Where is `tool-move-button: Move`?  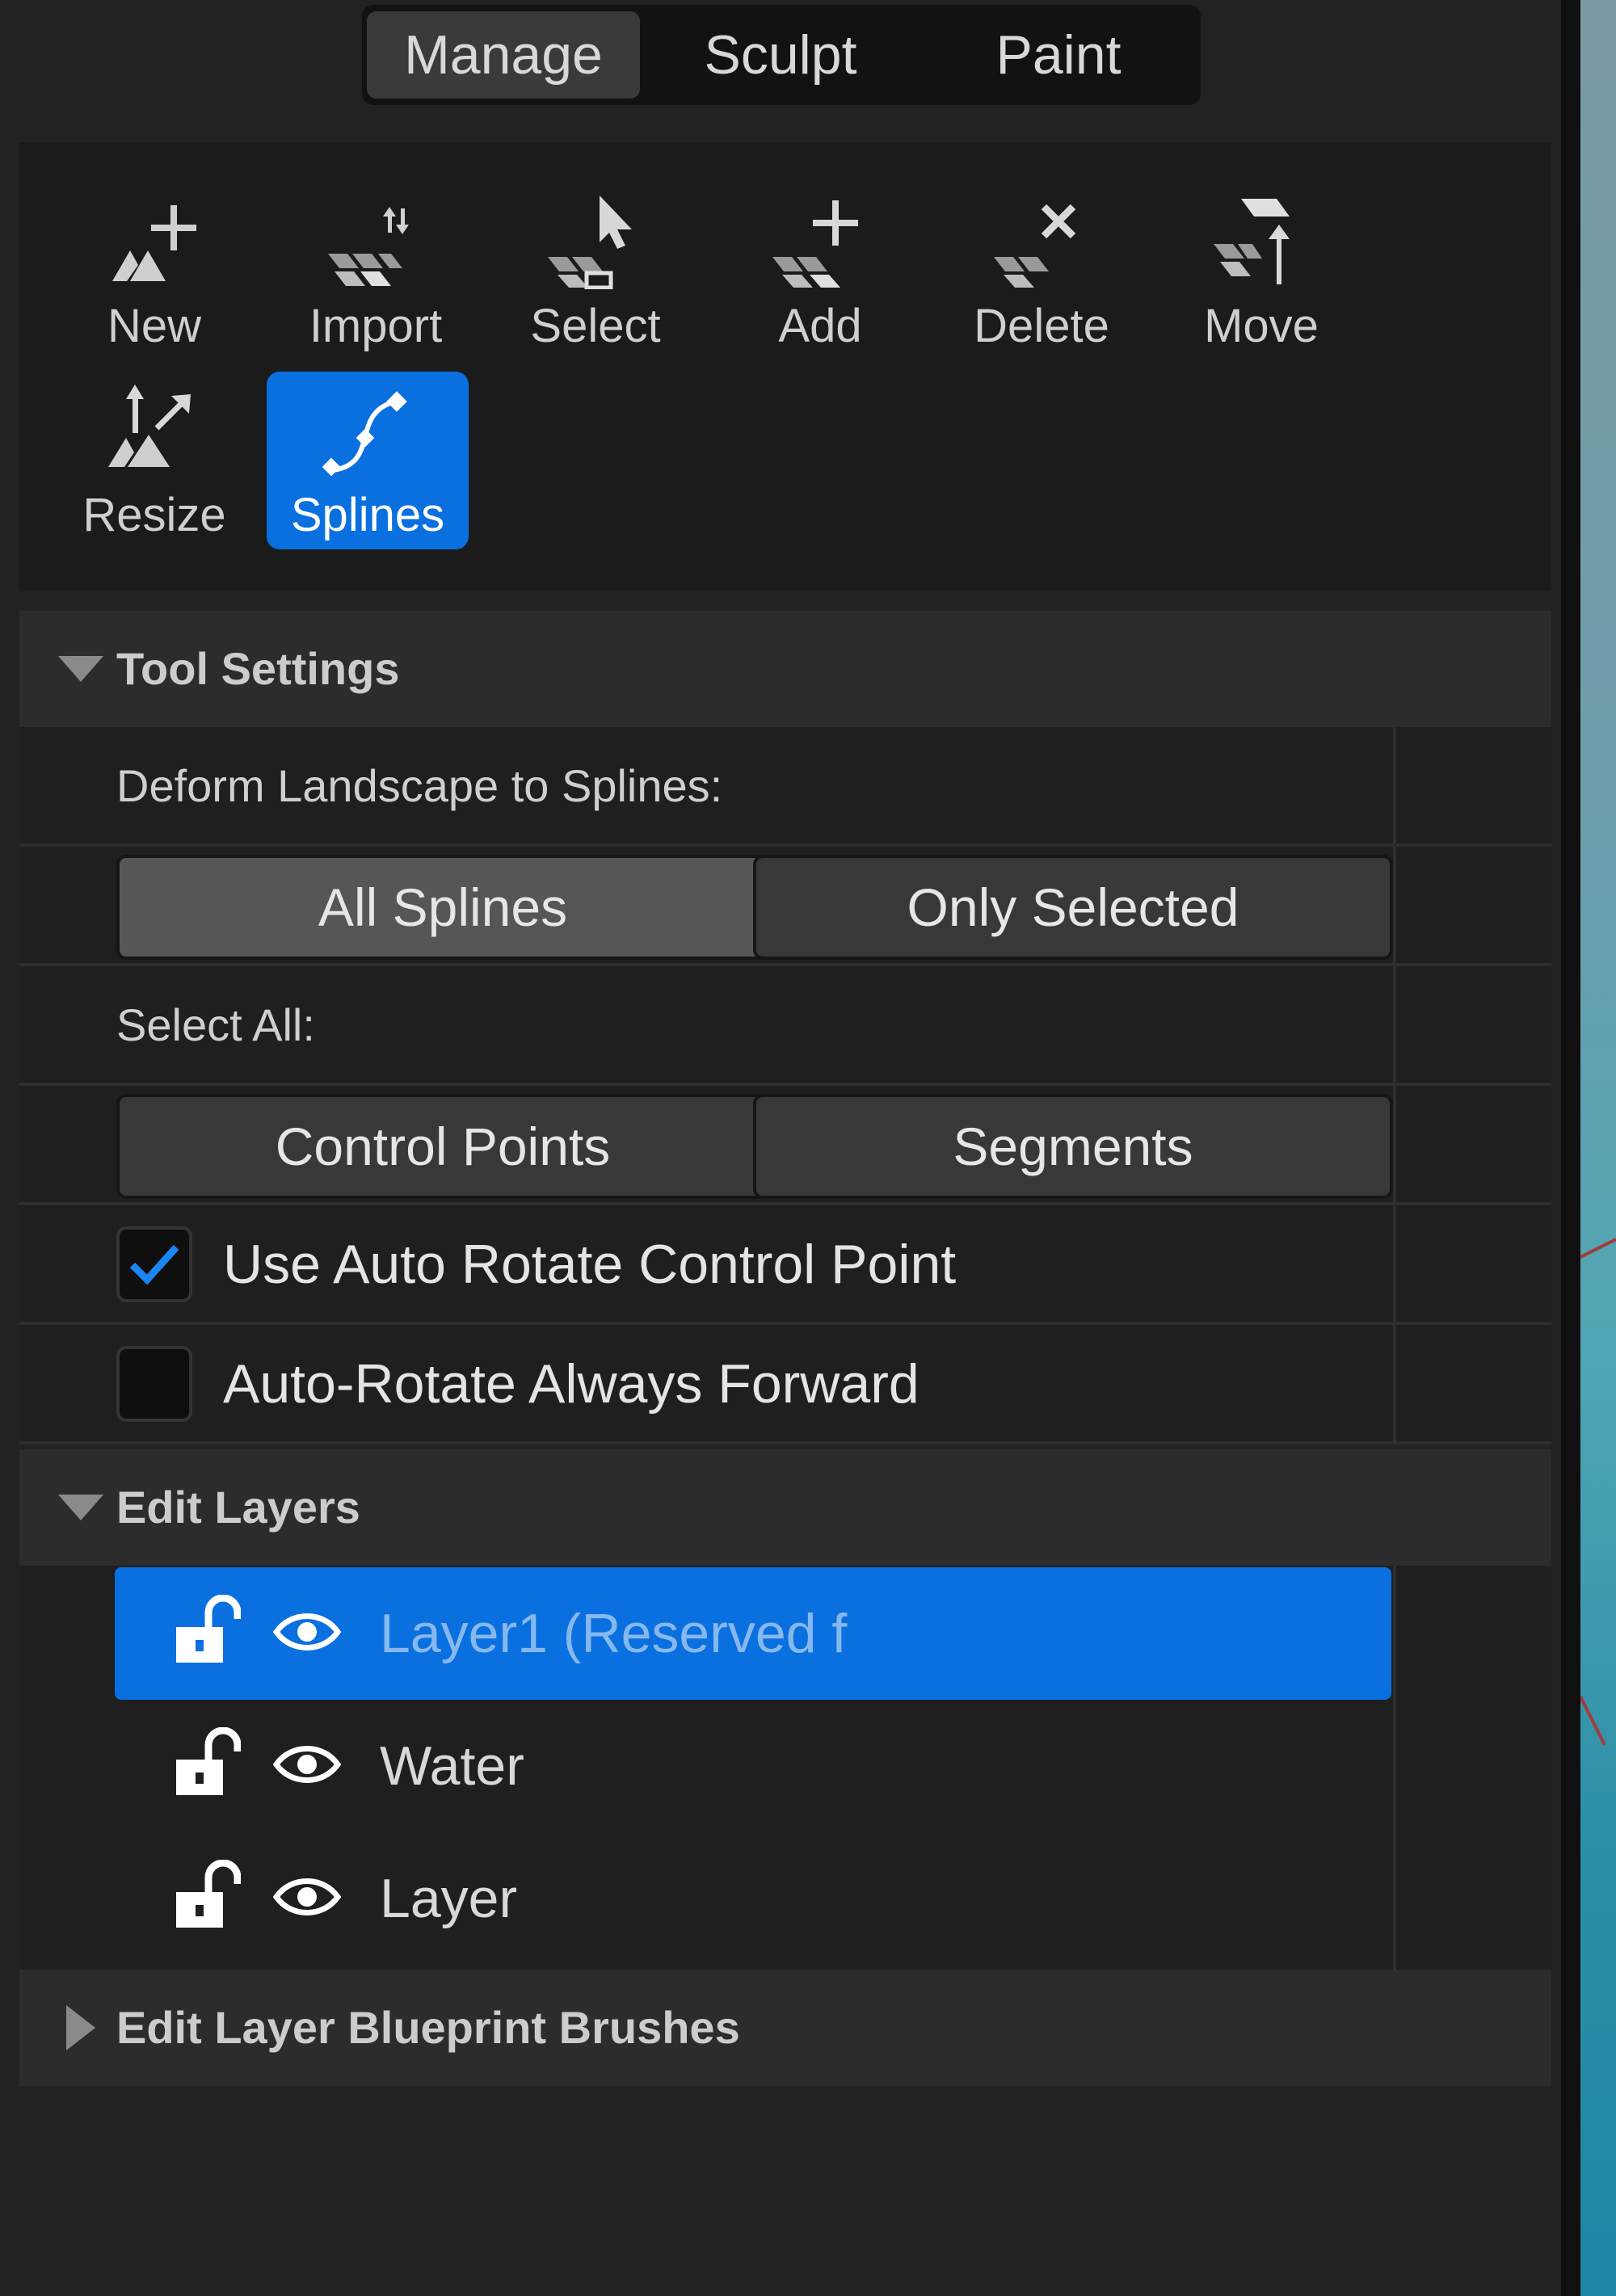 tool-move-button: Move is located at coordinates (1261, 278).